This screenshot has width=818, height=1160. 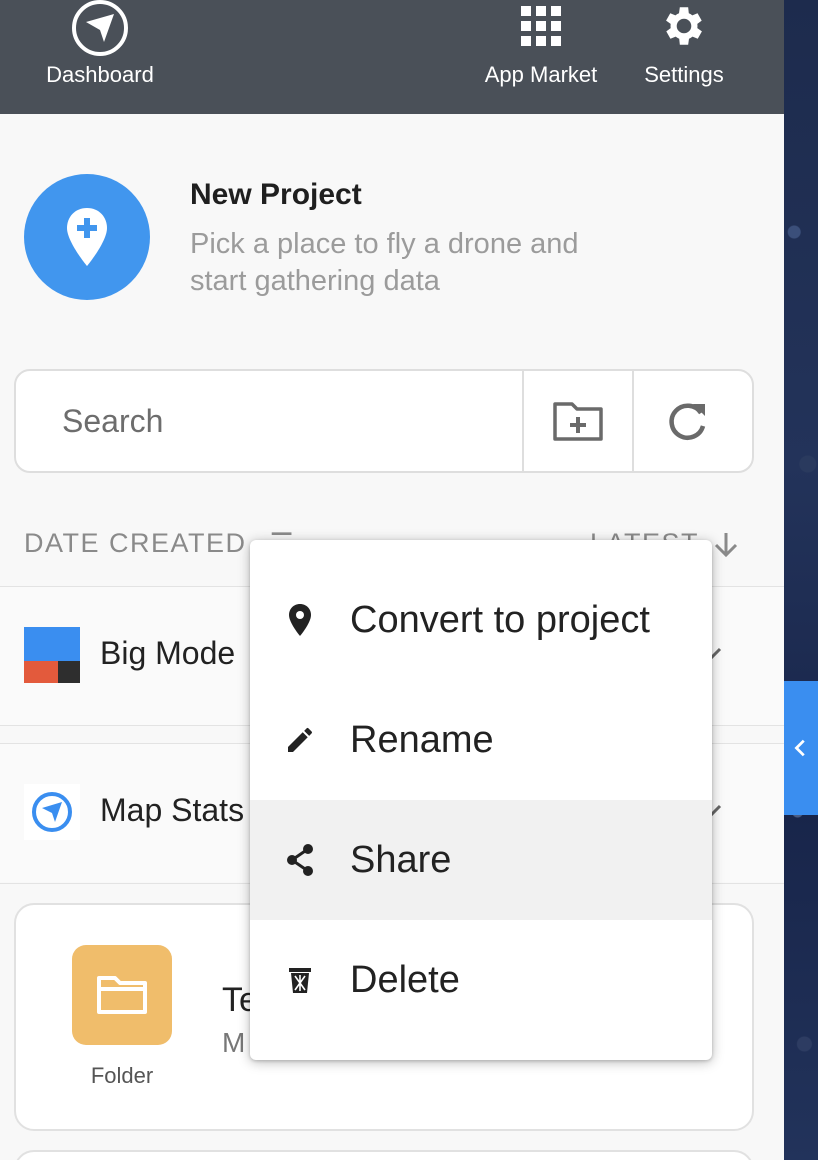 What do you see at coordinates (541, 29) in the screenshot?
I see `grid-icon` at bounding box center [541, 29].